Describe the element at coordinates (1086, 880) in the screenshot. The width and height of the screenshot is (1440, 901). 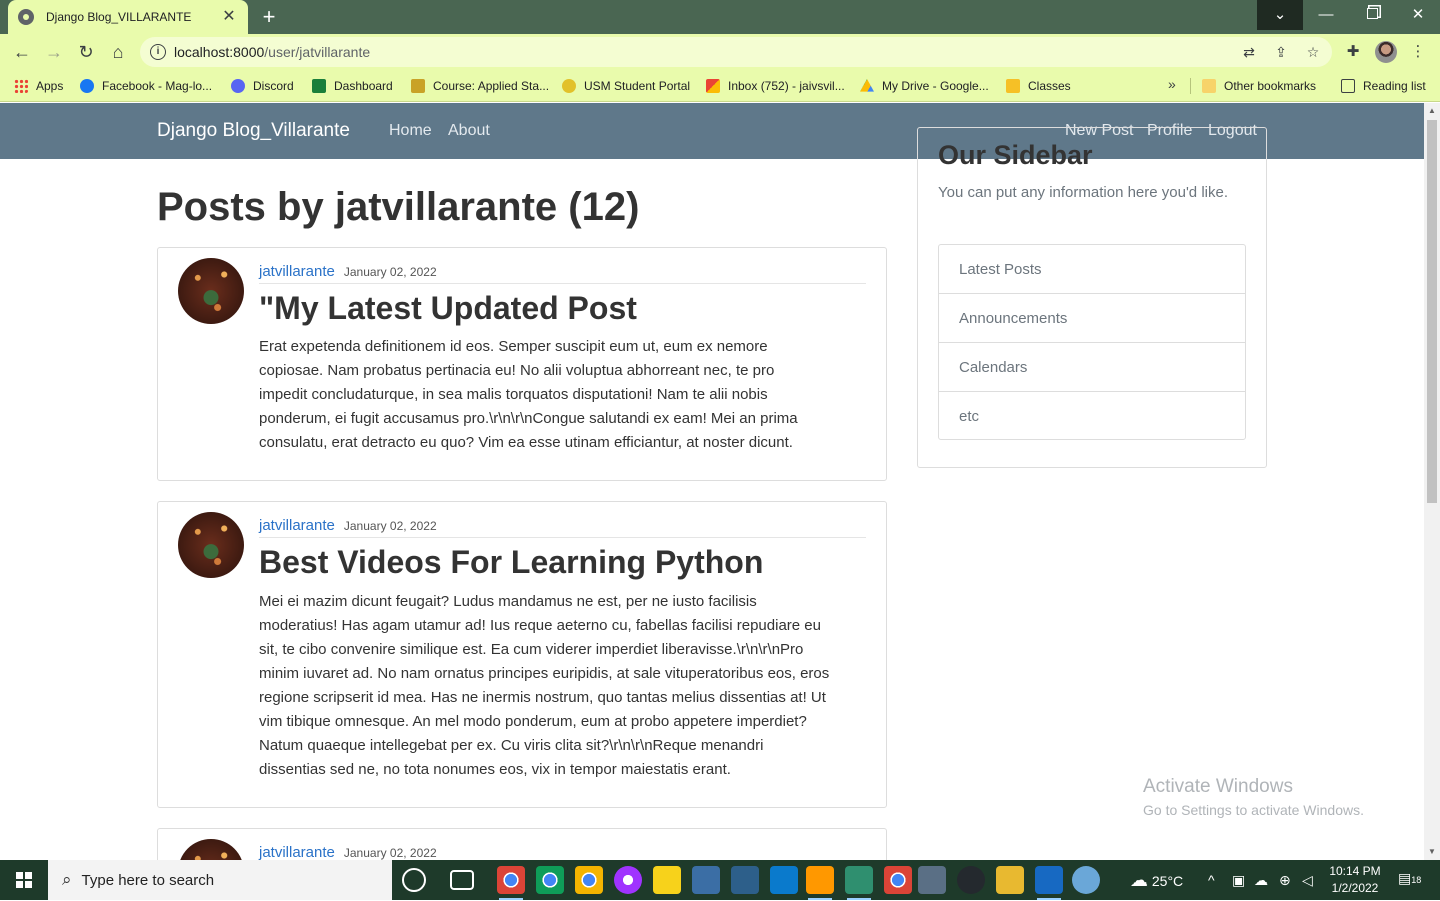
I see `paint-icon` at that location.